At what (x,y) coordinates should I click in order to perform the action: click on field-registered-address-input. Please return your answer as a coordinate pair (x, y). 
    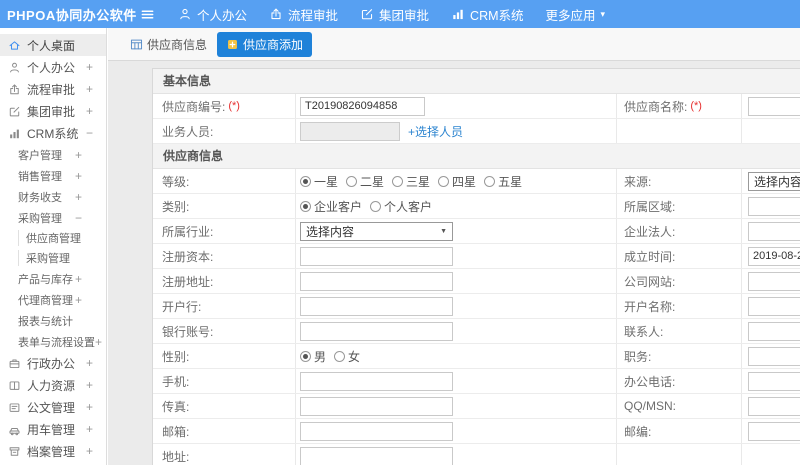
    Looking at the image, I should click on (376, 281).